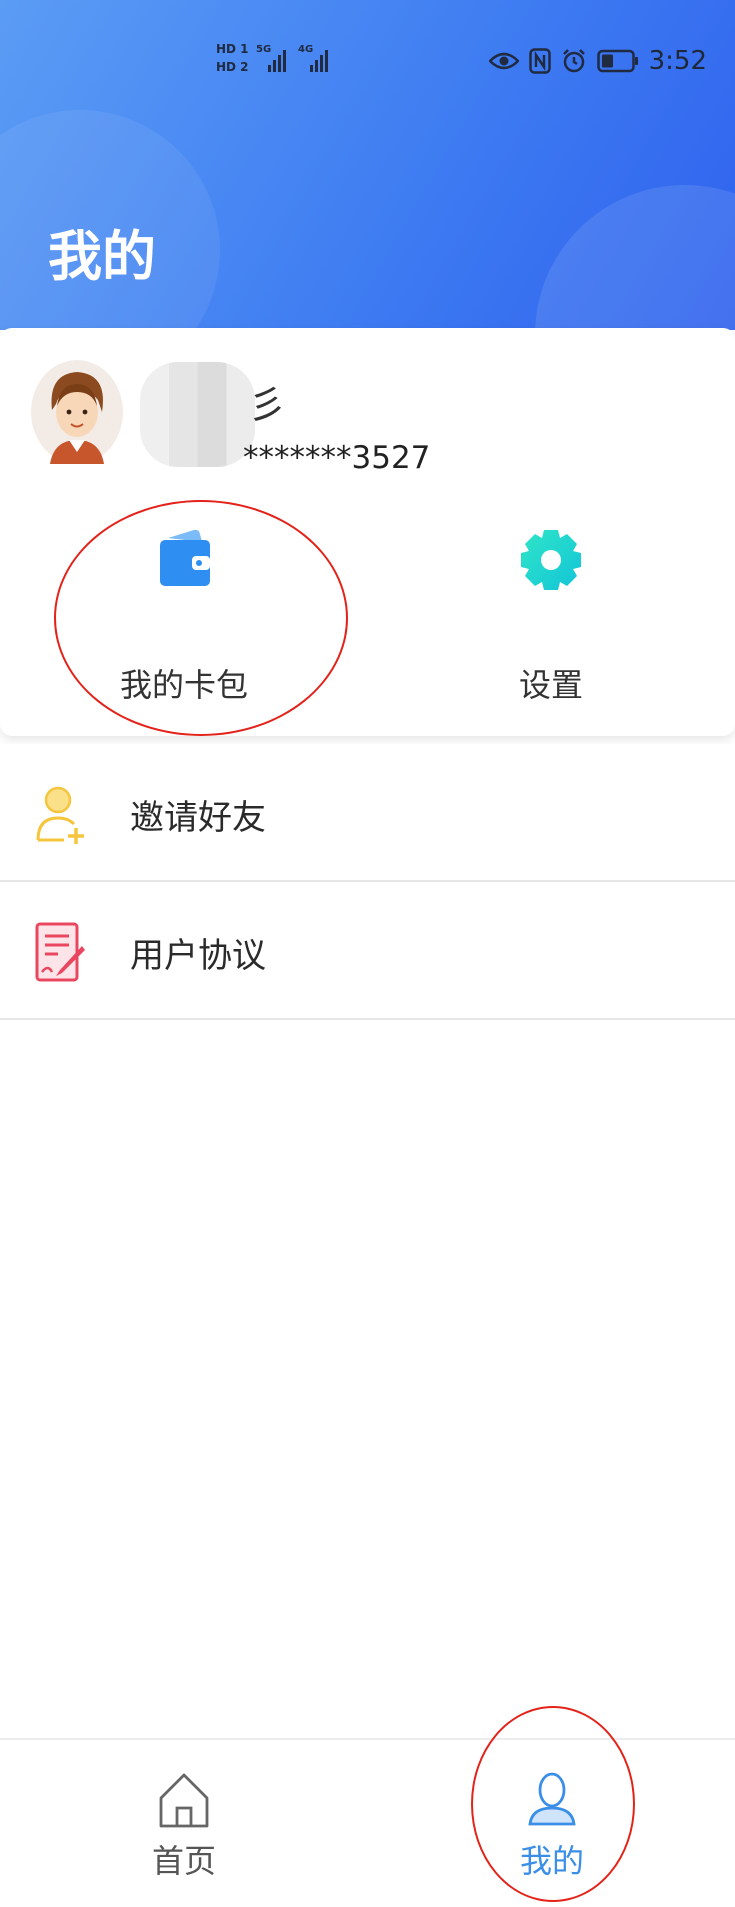 This screenshot has height=1907, width=735. I want to click on status-right-group: 3:52, so click(597, 61).